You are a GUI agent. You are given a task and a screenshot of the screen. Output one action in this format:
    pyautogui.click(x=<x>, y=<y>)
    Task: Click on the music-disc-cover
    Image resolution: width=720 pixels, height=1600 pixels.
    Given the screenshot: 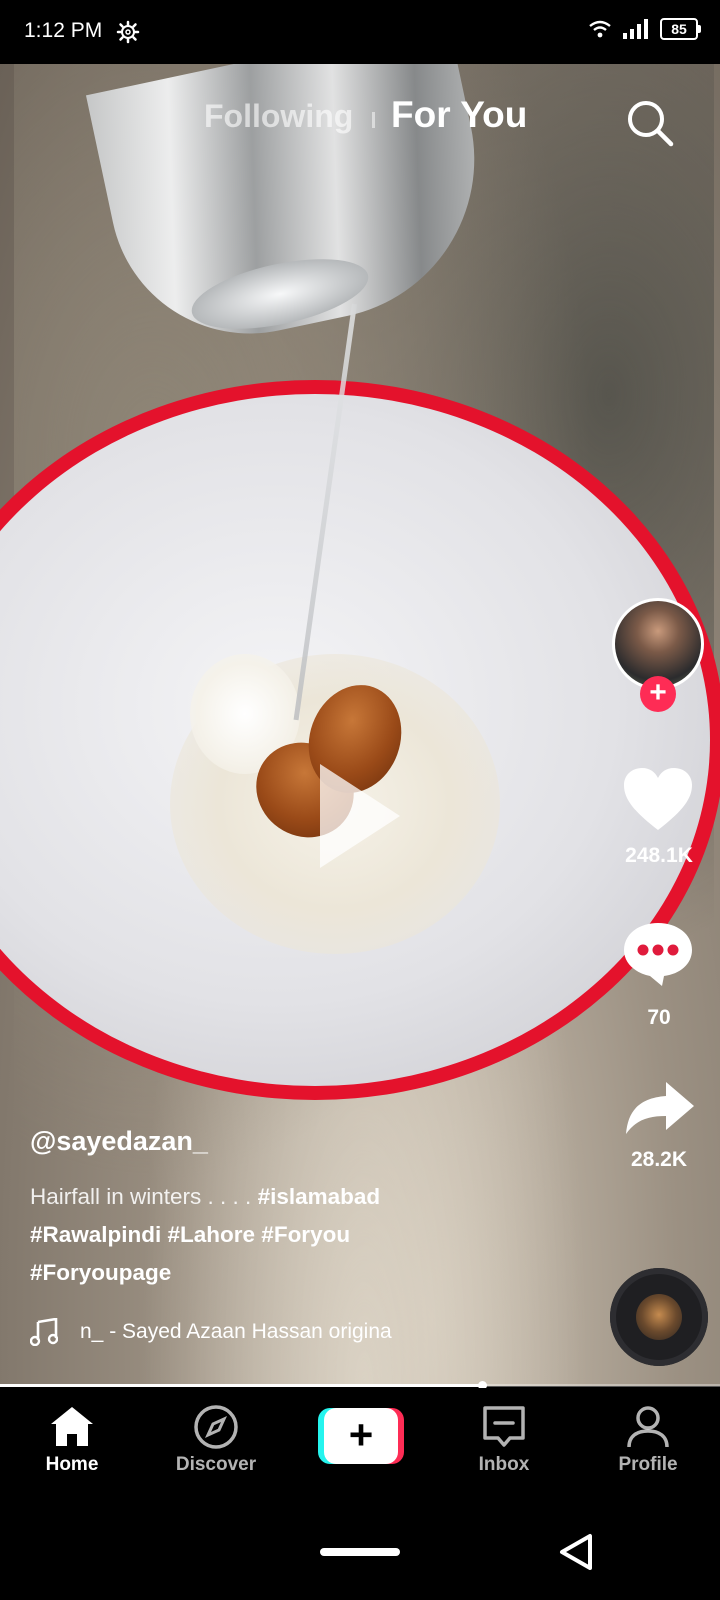 What is the action you would take?
    pyautogui.click(x=659, y=1317)
    